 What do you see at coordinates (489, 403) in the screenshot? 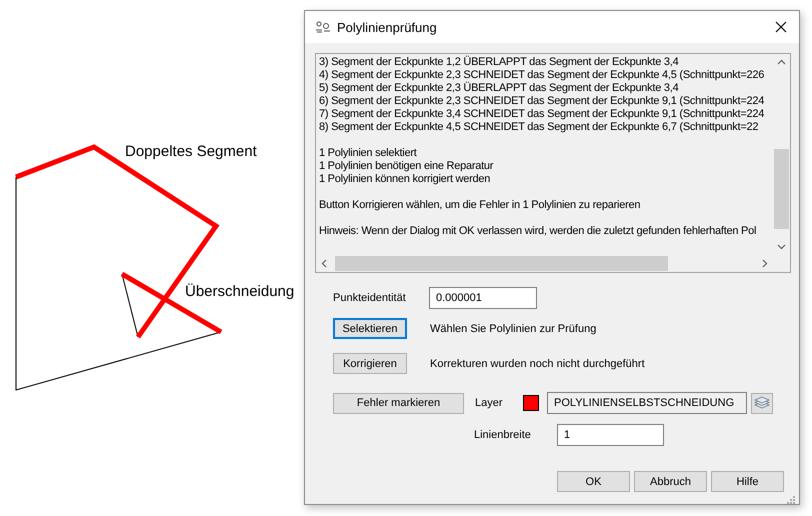
I see `field-label: Layer` at bounding box center [489, 403].